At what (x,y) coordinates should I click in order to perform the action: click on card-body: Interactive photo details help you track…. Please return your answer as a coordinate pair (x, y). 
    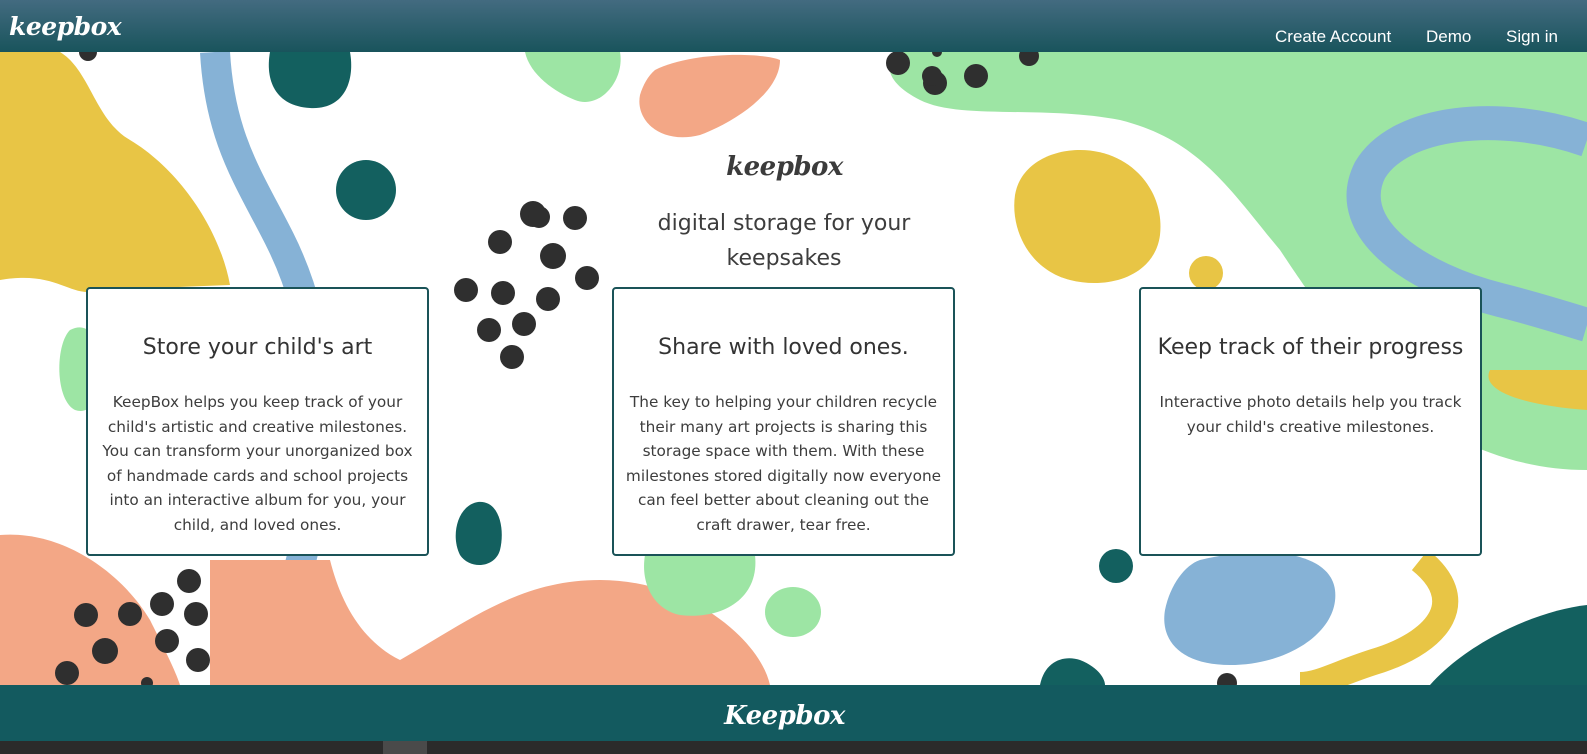
    Looking at the image, I should click on (1310, 414).